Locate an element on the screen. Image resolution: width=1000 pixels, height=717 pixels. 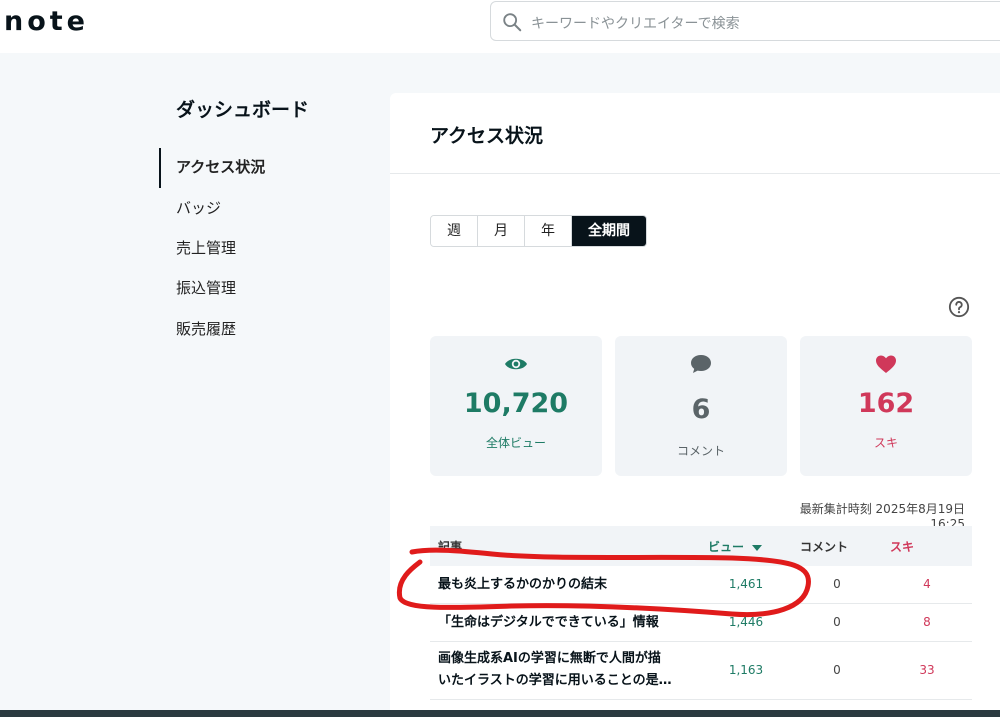
sidebar-item-badge: バッジ is located at coordinates (198, 207).